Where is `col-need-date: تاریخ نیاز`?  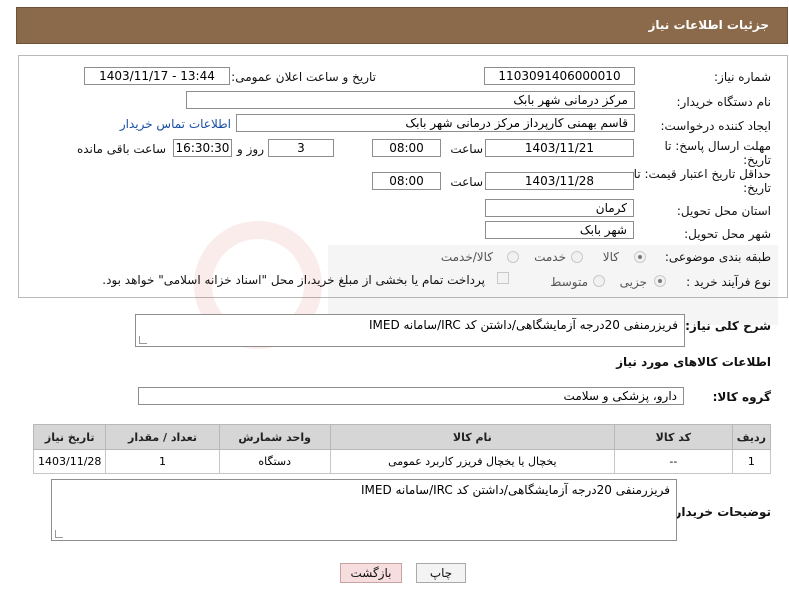 col-need-date: تاریخ نیاز is located at coordinates (69, 437).